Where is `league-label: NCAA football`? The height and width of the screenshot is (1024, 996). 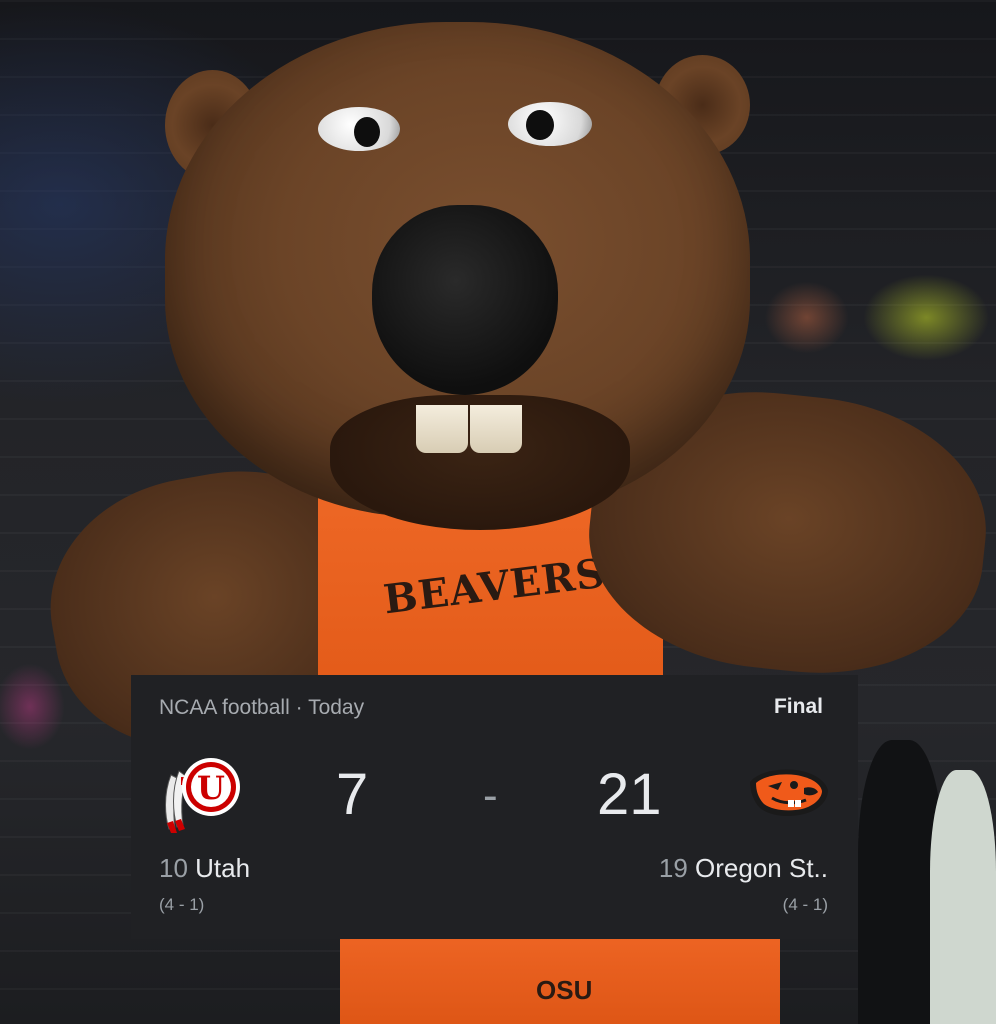
league-label: NCAA football is located at coordinates (224, 707).